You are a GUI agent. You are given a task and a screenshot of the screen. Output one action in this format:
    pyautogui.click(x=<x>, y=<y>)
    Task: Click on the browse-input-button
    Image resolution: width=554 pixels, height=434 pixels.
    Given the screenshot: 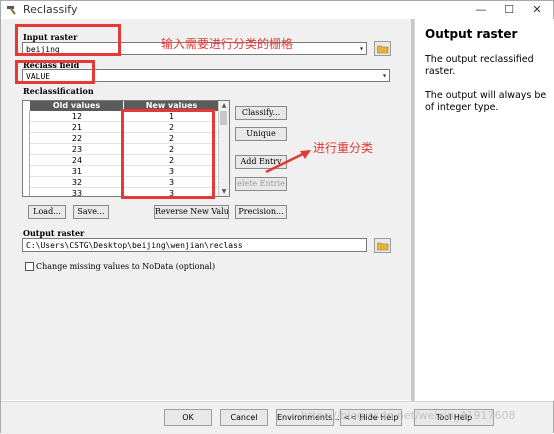 What is the action you would take?
    pyautogui.click(x=382, y=48)
    